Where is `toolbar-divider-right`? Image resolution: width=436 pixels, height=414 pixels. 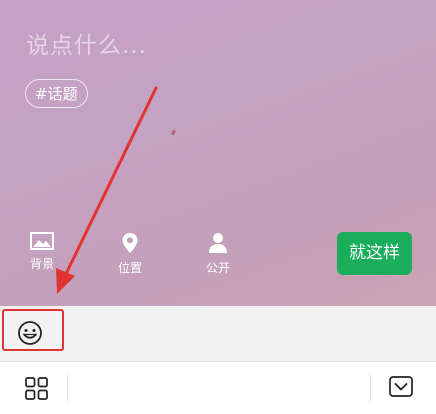
toolbar-divider-right is located at coordinates (370, 388).